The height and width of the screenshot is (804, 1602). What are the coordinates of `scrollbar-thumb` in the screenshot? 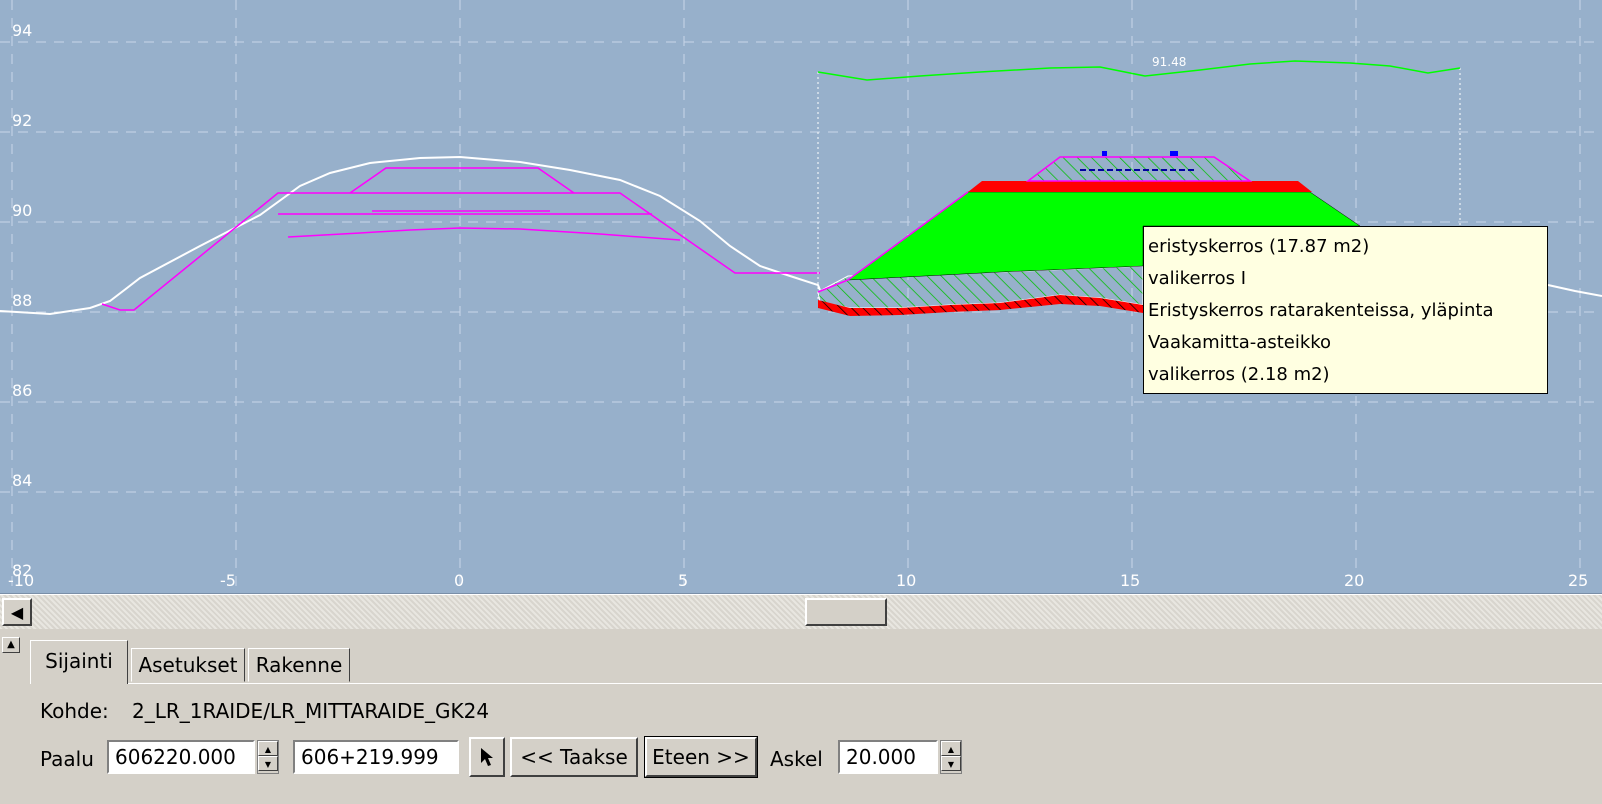 It's located at (846, 612).